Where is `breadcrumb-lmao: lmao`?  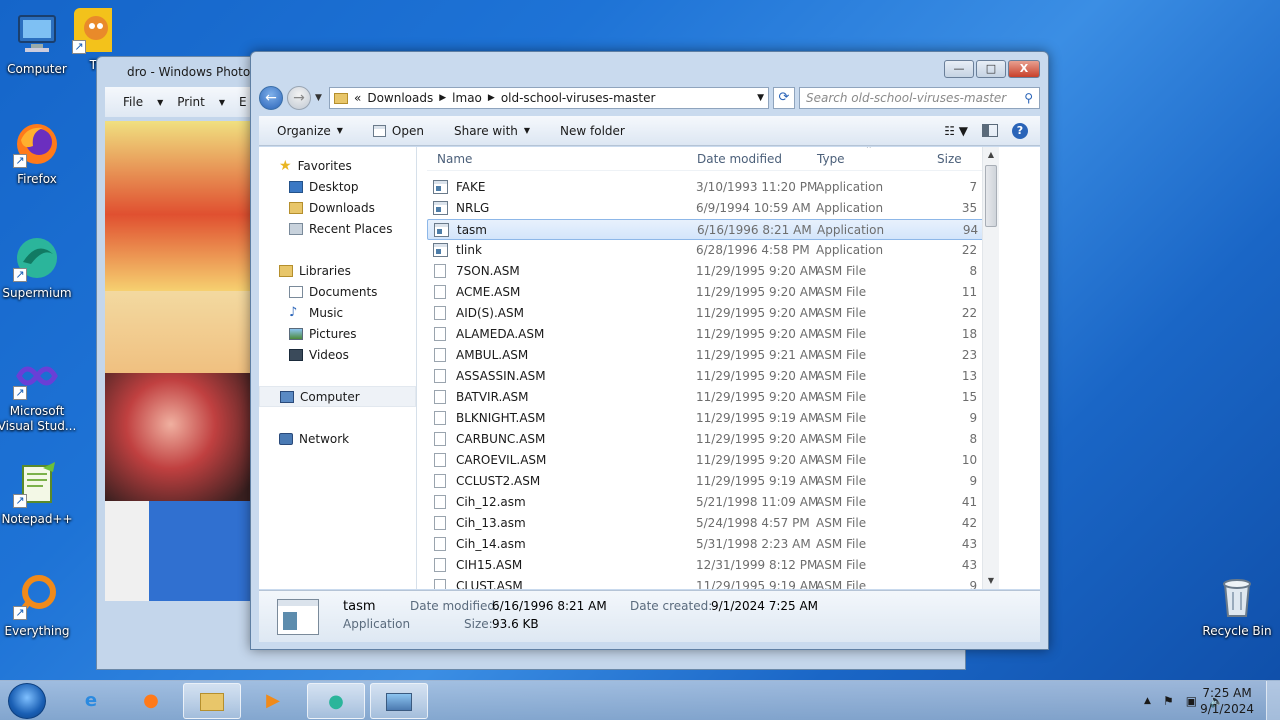
breadcrumb-lmao: lmao is located at coordinates (467, 98).